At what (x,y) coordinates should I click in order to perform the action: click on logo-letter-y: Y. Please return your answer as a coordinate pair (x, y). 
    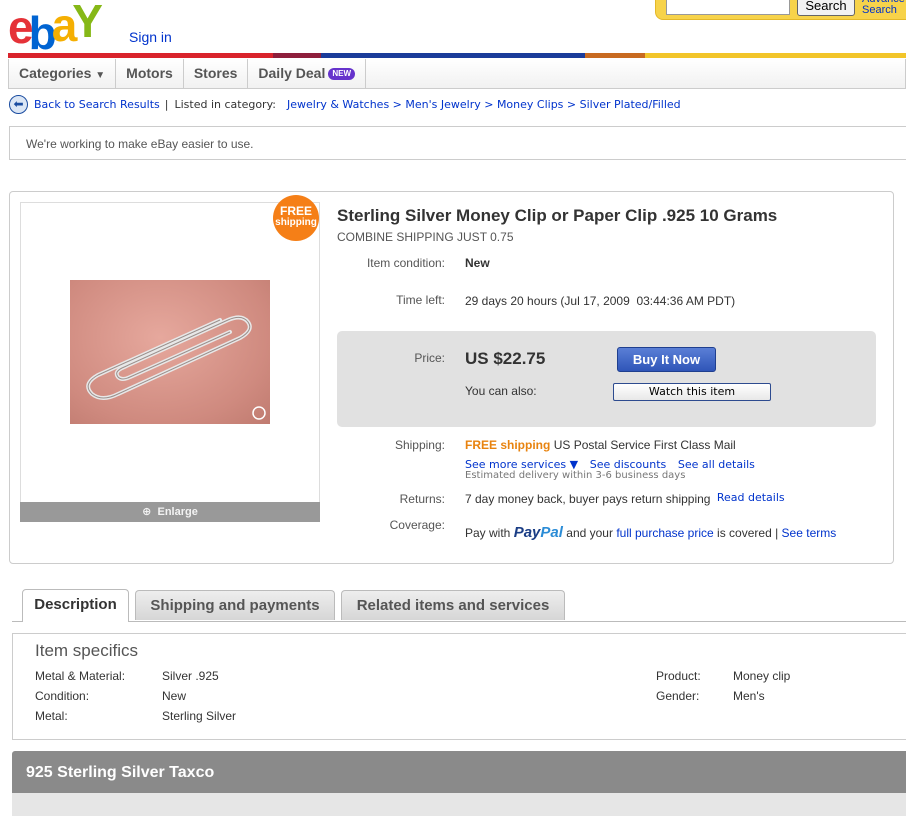
    Looking at the image, I should click on (87, 23).